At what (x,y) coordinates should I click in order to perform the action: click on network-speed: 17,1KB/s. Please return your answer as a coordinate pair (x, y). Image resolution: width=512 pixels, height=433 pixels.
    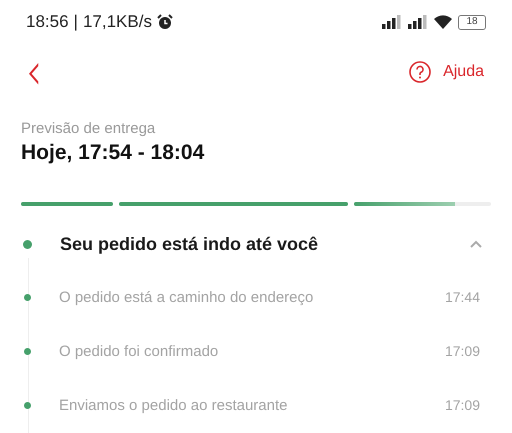
    Looking at the image, I should click on (117, 22).